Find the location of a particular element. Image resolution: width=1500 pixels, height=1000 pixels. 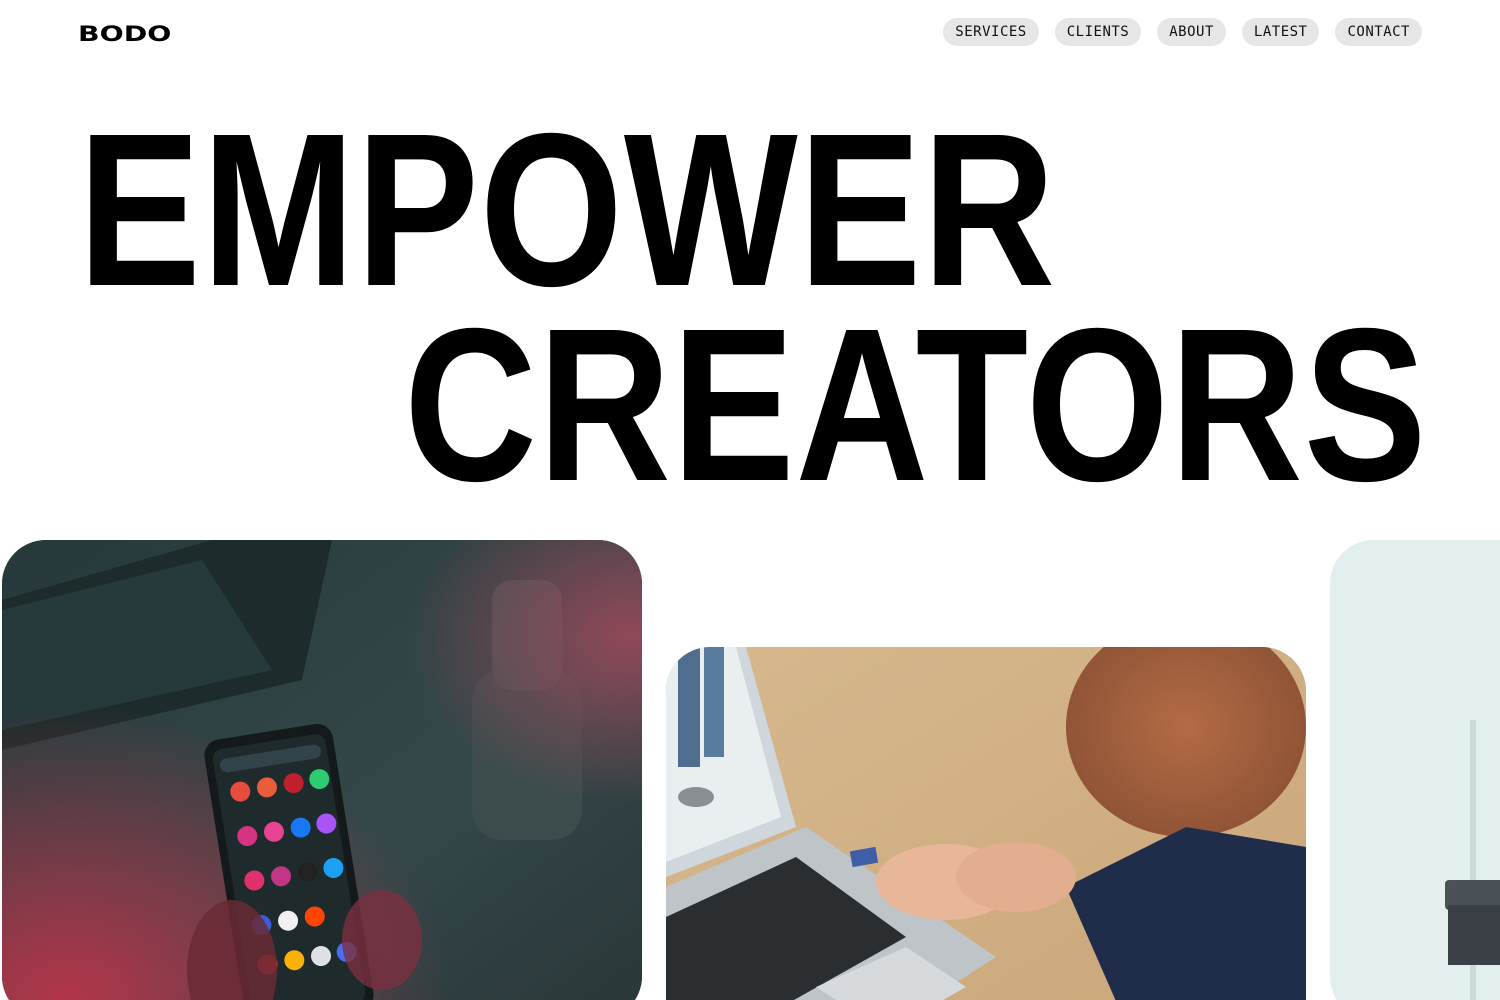

image-card-partial is located at coordinates (1415, 770).